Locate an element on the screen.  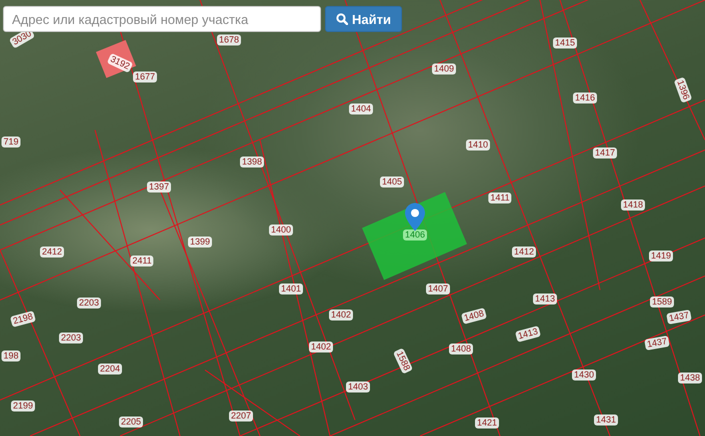
parcel-number: 198 is located at coordinates (11, 356).